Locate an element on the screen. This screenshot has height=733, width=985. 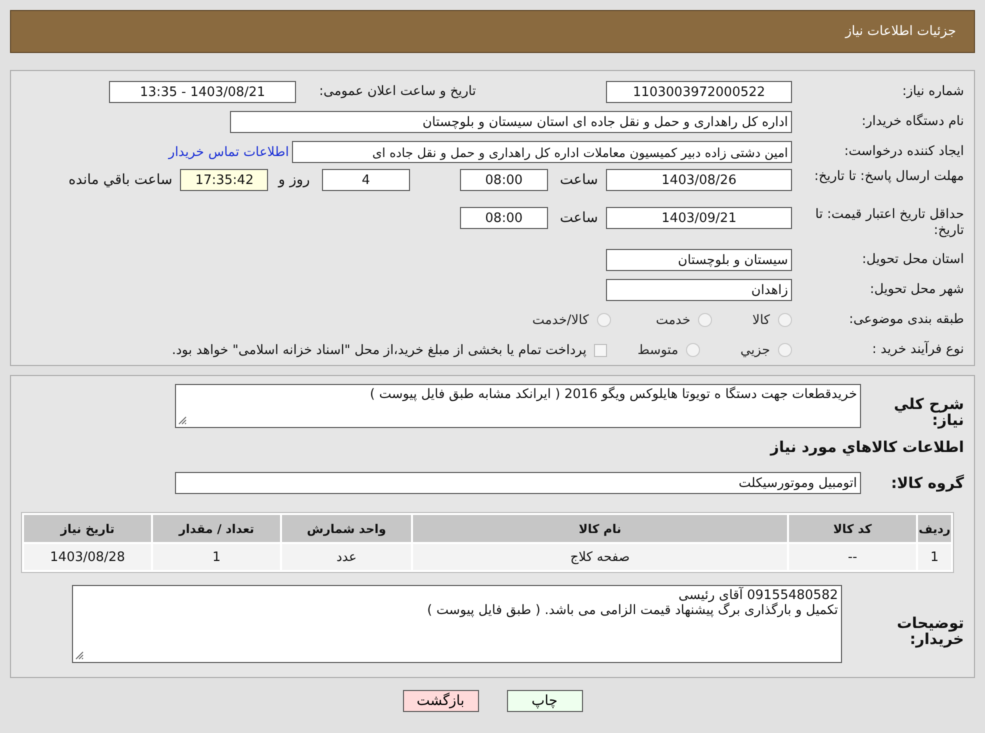
validity-date-field: 1403/09/21 is located at coordinates (699, 218).